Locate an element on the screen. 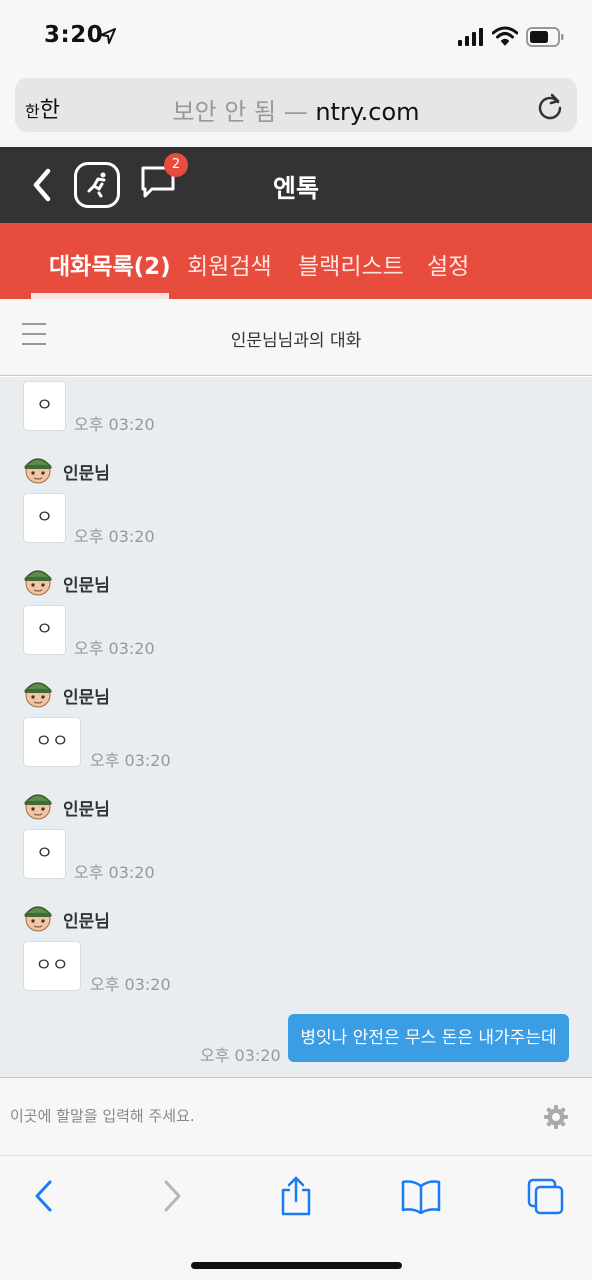  tab-blacklist: 블랙리스트 is located at coordinates (351, 264).